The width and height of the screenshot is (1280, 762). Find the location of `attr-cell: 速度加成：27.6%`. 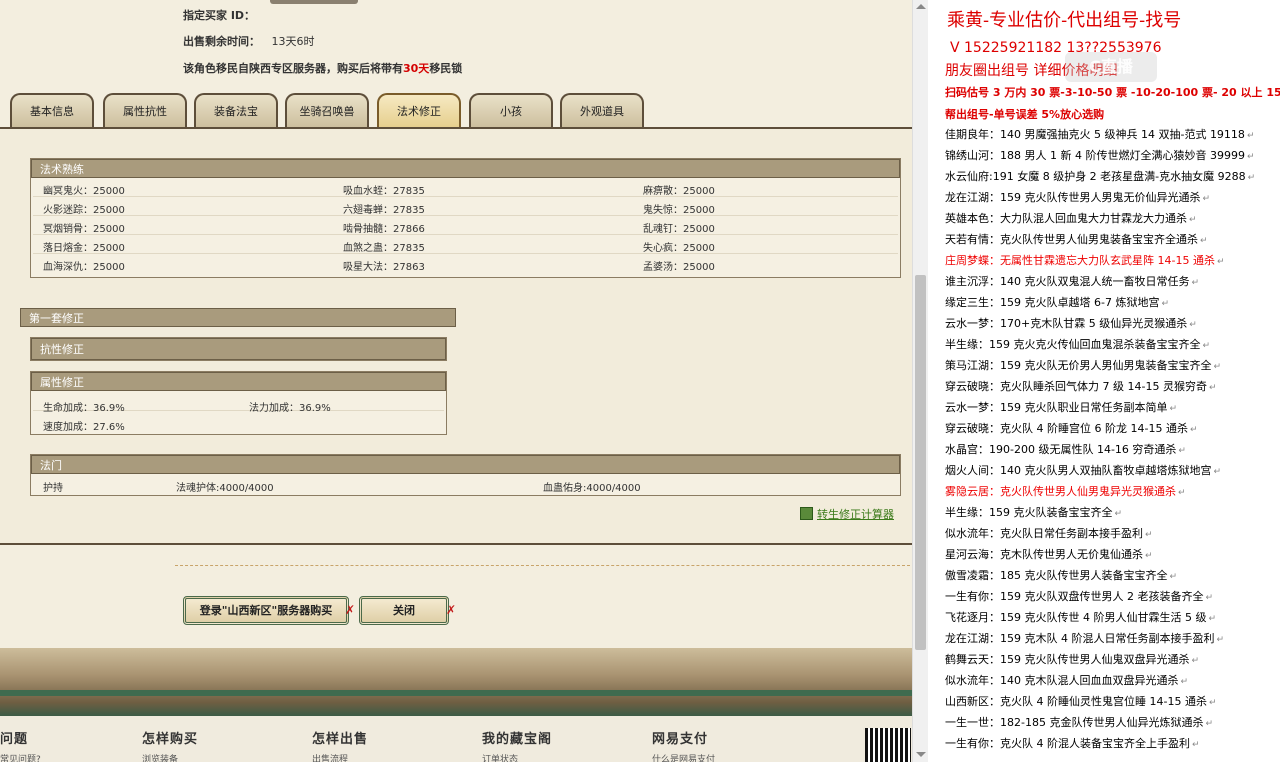

attr-cell: 速度加成：27.6% is located at coordinates (84, 427).